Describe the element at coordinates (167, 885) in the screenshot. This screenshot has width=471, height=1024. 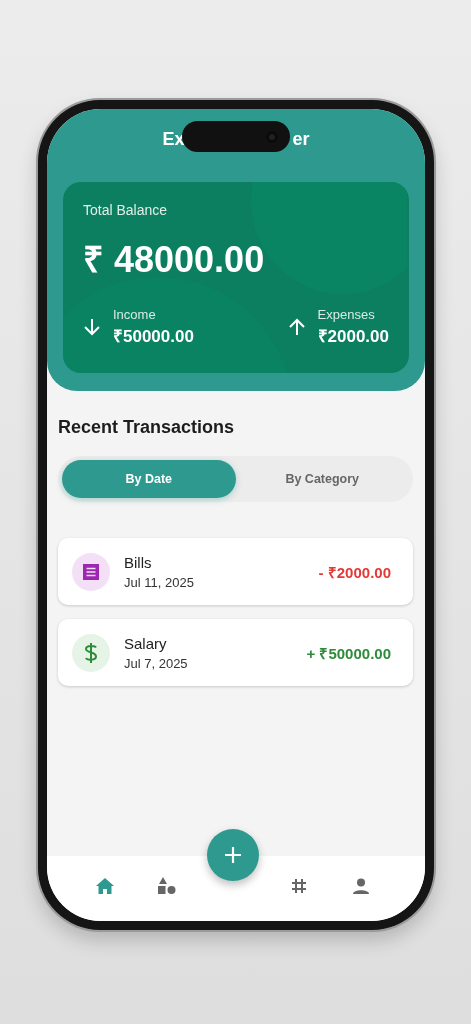
I see `shapes-icon` at that location.